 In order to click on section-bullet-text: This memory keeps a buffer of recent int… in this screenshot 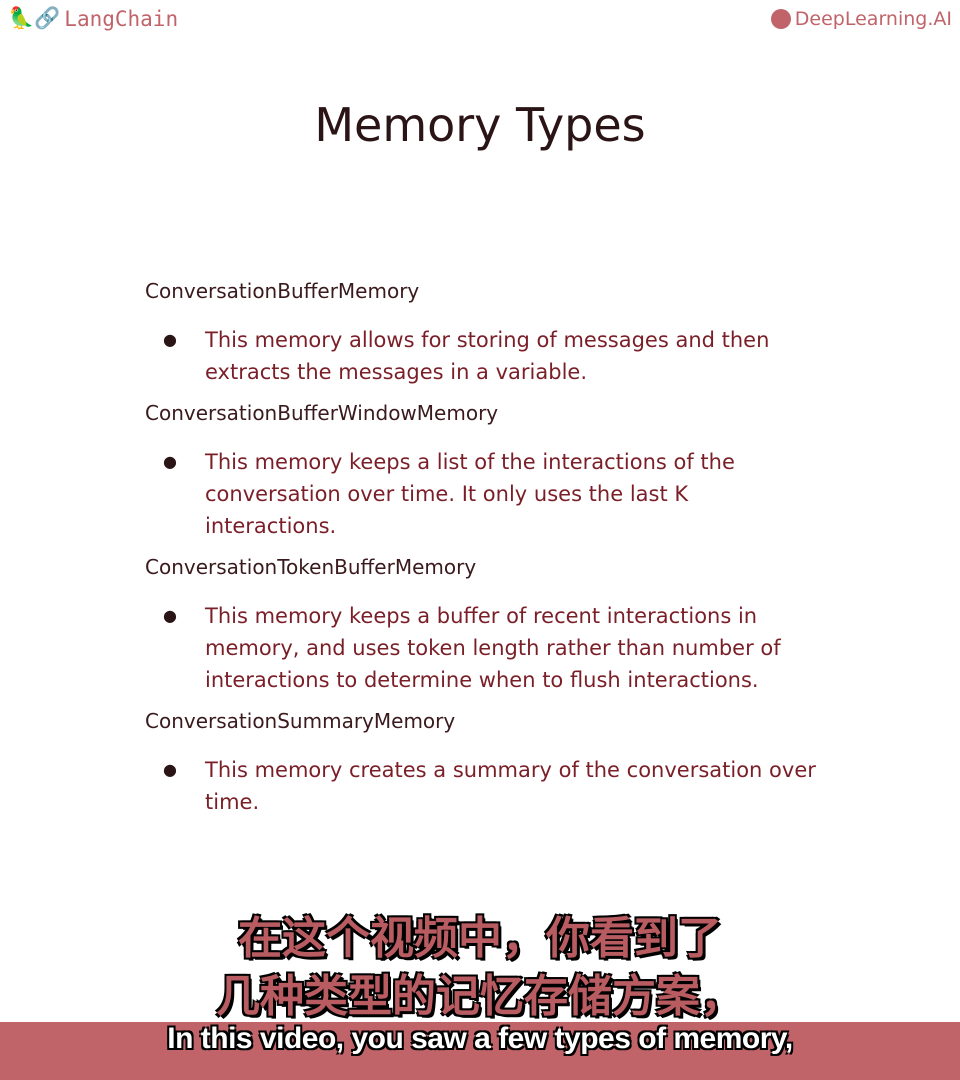, I will do `click(493, 648)`.